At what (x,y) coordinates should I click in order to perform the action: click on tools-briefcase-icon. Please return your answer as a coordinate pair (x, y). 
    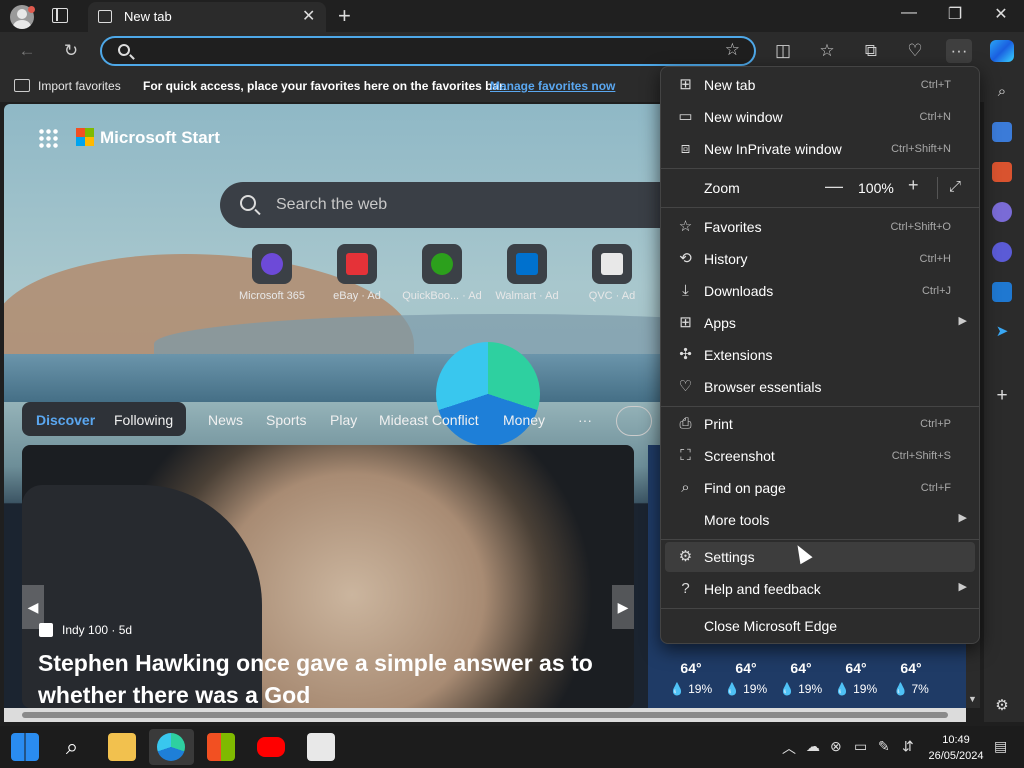
    Looking at the image, I should click on (1002, 172).